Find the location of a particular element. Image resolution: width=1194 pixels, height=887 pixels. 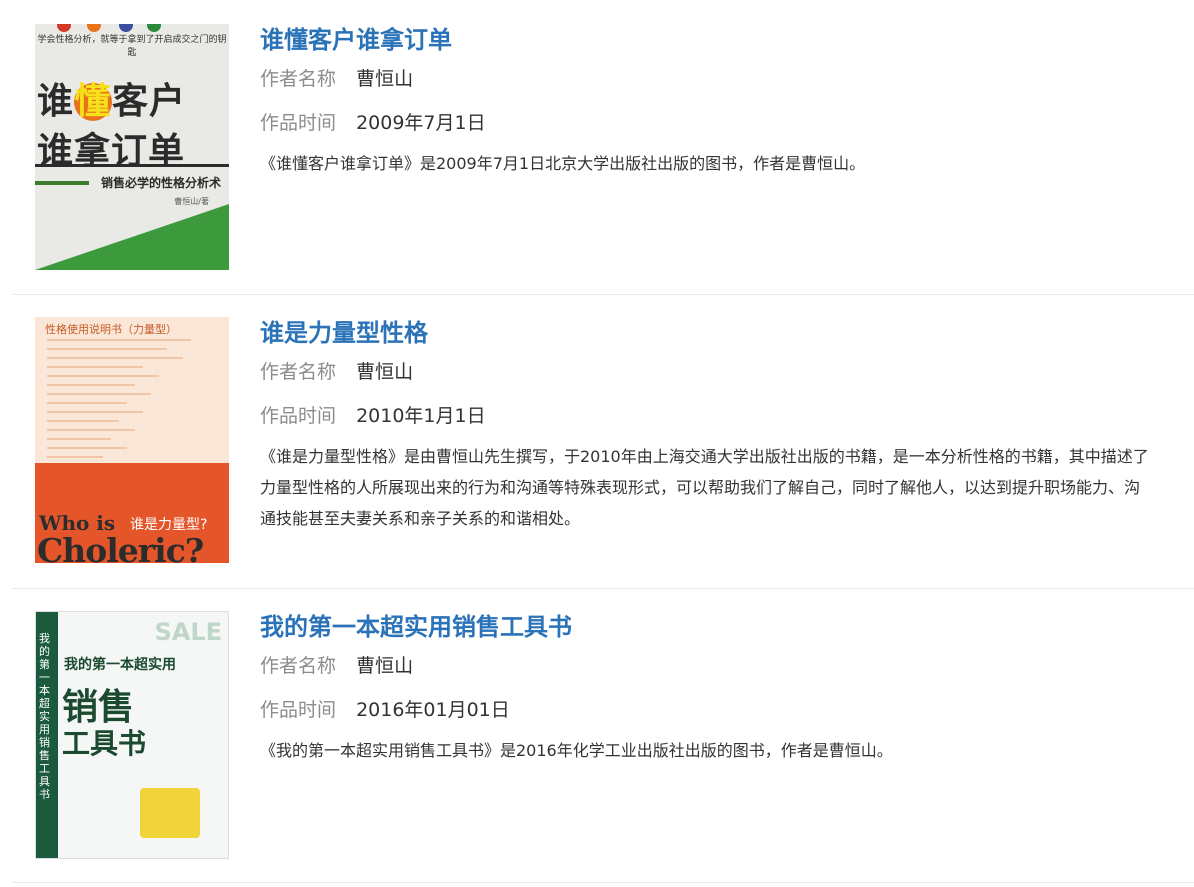

time-value: 2009年7月1日 is located at coordinates (421, 123).